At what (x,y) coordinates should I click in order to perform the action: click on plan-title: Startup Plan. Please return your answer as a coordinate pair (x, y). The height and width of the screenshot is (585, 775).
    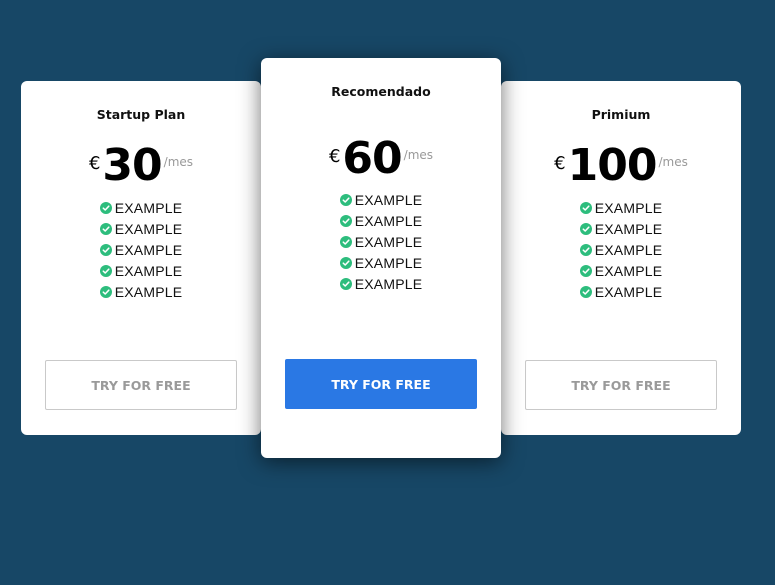
    Looking at the image, I should click on (141, 114).